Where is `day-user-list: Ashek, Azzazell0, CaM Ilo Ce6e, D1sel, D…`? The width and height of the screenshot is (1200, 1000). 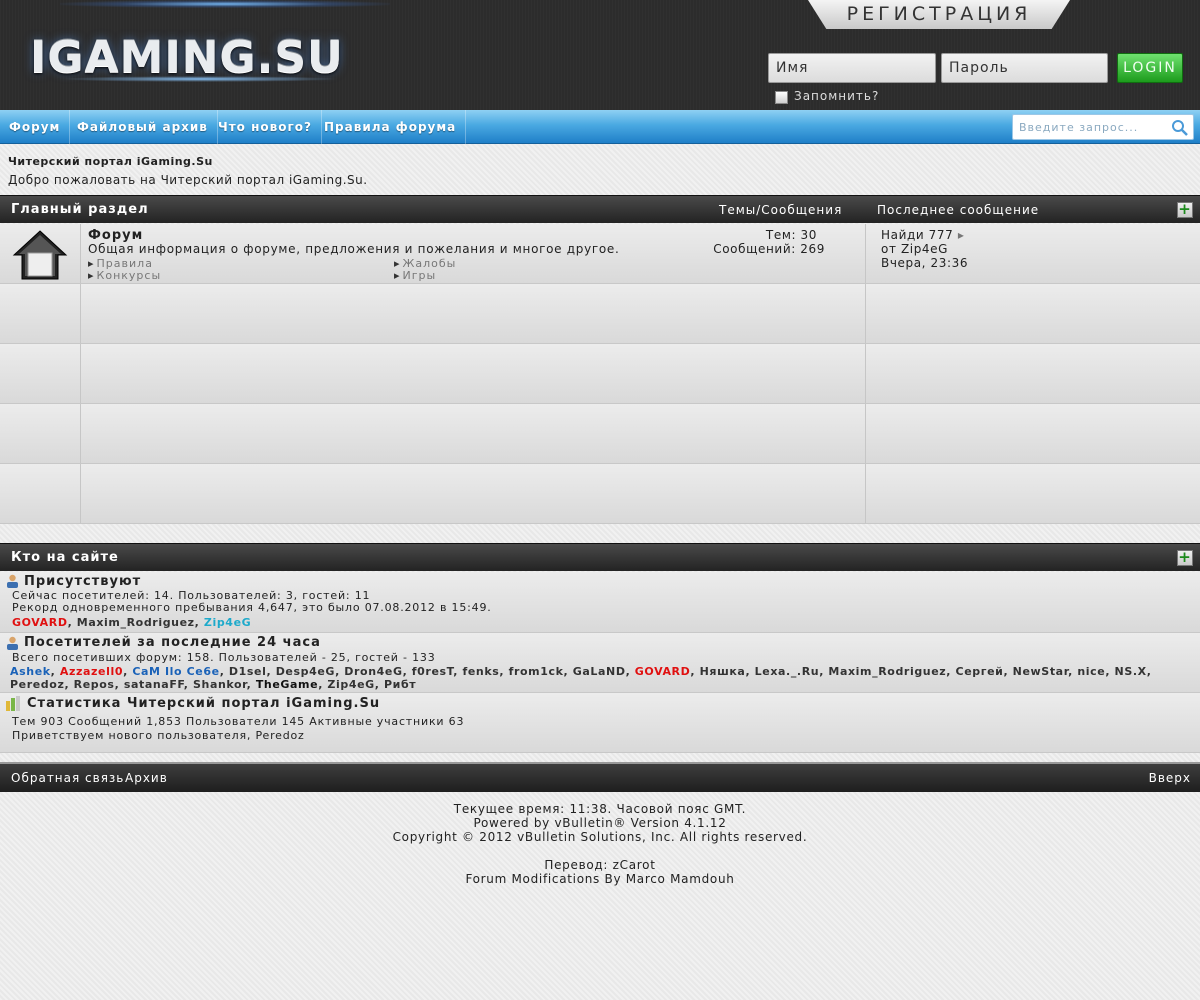
day-user-list: Ashek, Azzazell0, CaM Ilo Ce6e, D1sel, D… is located at coordinates (600, 678).